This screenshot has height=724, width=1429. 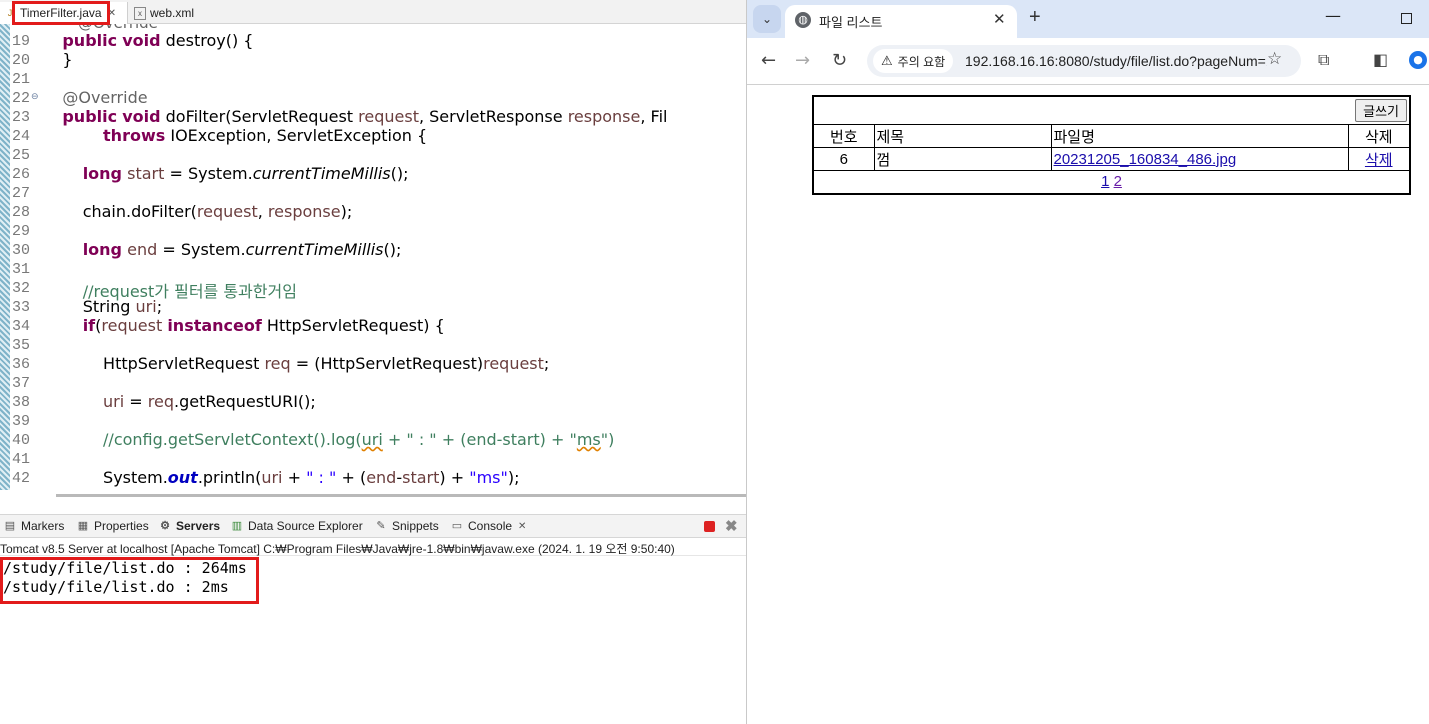 What do you see at coordinates (415, 526) in the screenshot?
I see `tab-label: Snippets` at bounding box center [415, 526].